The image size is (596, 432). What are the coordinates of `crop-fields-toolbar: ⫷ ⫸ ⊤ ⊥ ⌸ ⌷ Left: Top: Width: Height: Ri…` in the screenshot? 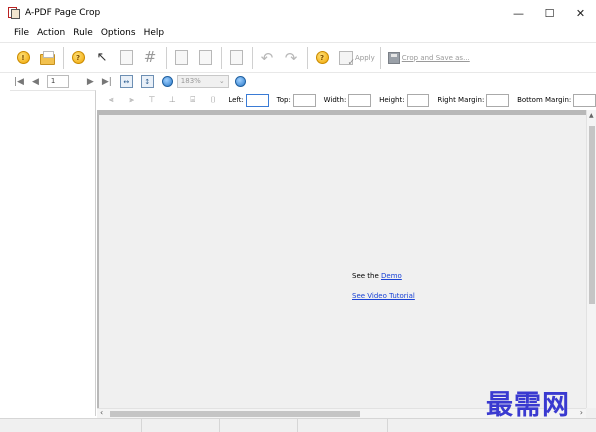 It's located at (347, 100).